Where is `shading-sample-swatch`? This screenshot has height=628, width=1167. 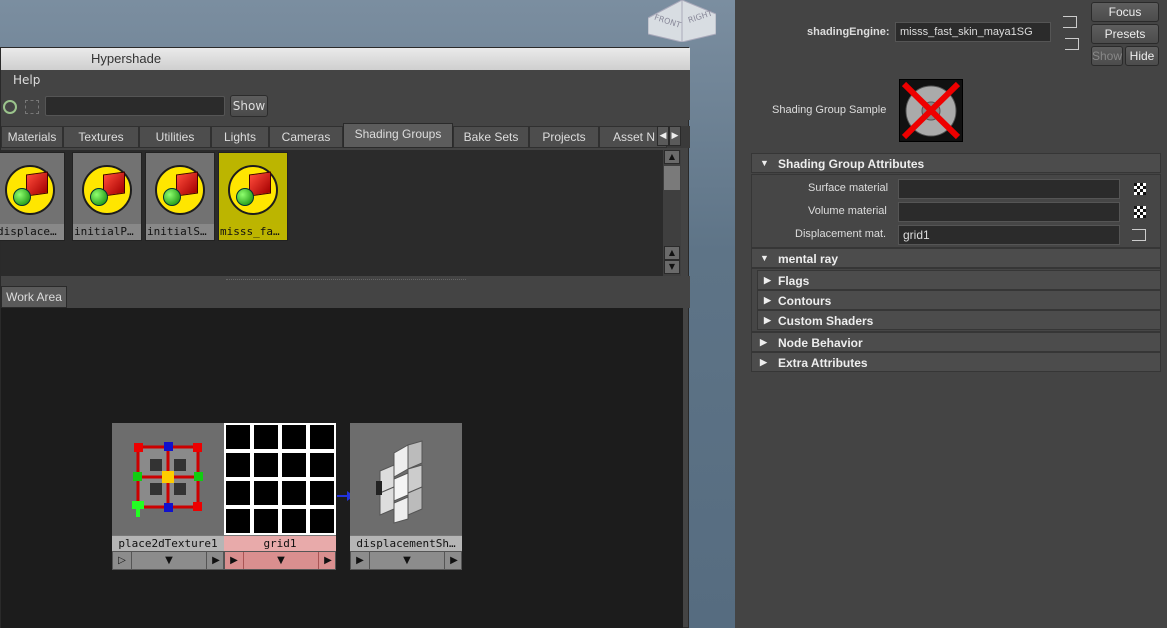 shading-sample-swatch is located at coordinates (931, 110).